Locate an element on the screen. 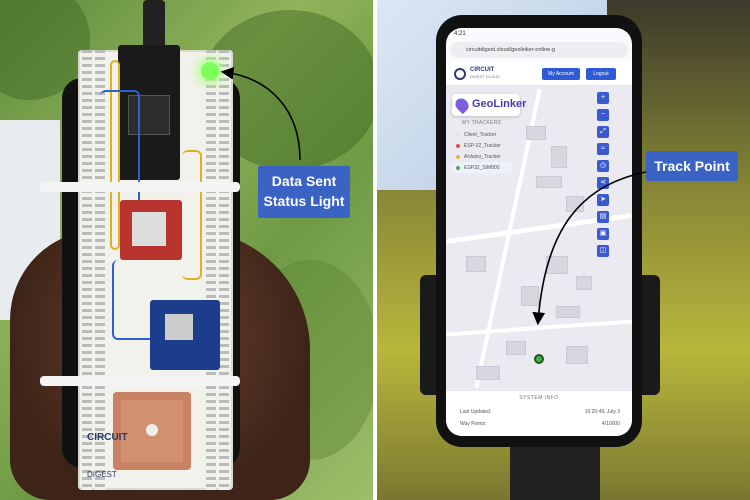  brand-name: CIRCUIT is located at coordinates (482, 70).